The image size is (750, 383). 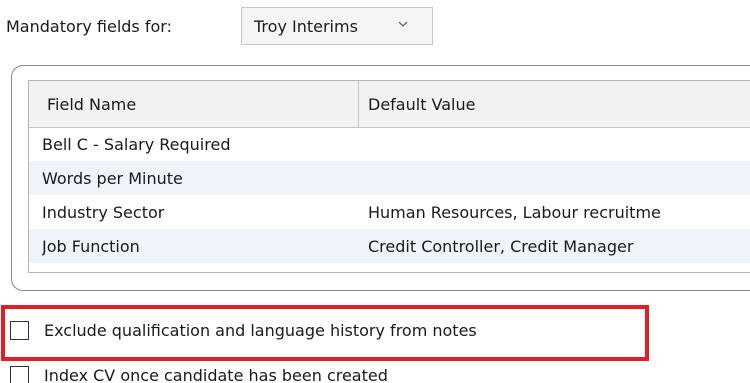 What do you see at coordinates (403, 24) in the screenshot?
I see `chevron-down-icon` at bounding box center [403, 24].